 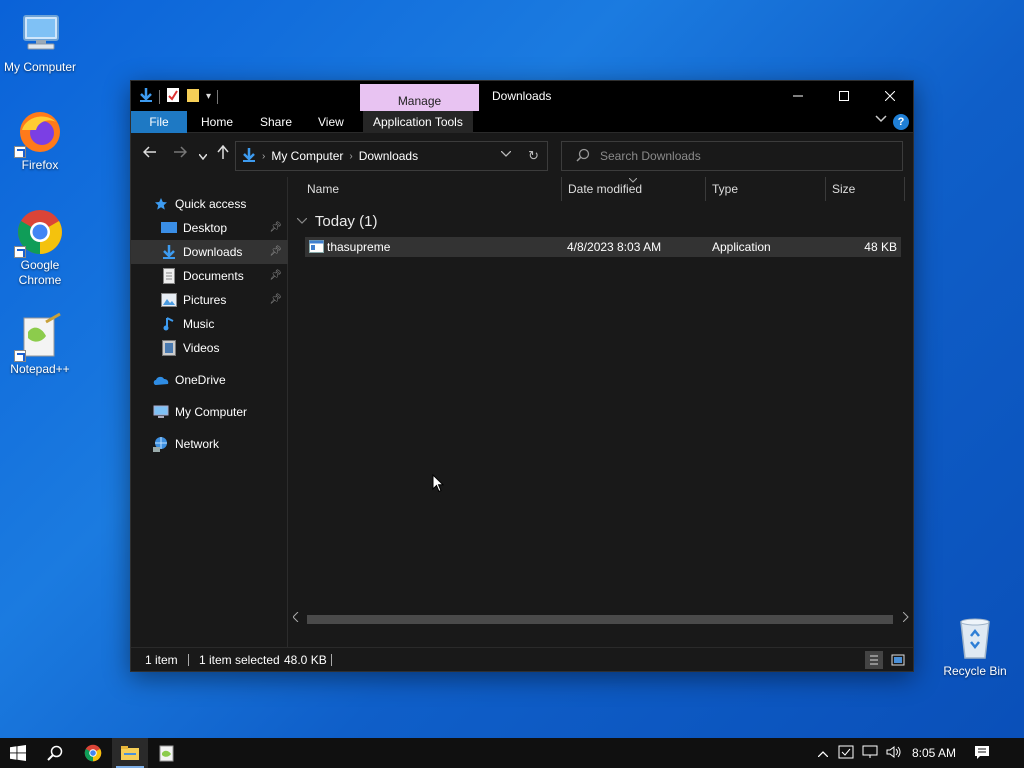 I want to click on nav-desktop: Desktop 📌︎, so click(x=209, y=228).